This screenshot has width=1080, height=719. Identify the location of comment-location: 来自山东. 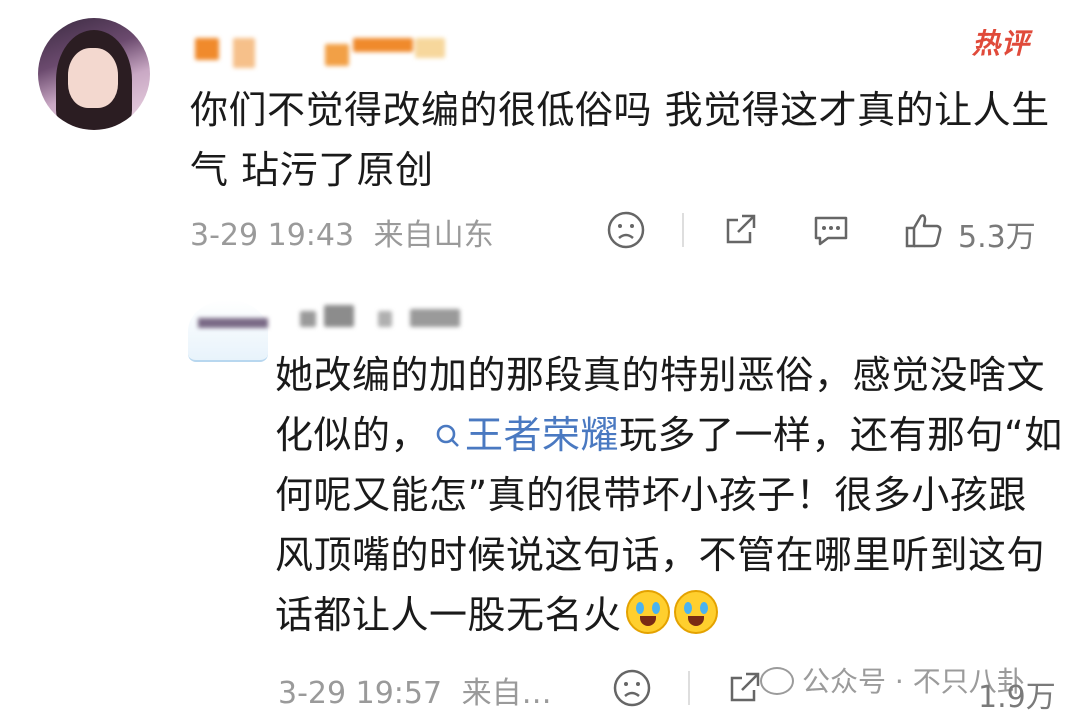
(433, 235).